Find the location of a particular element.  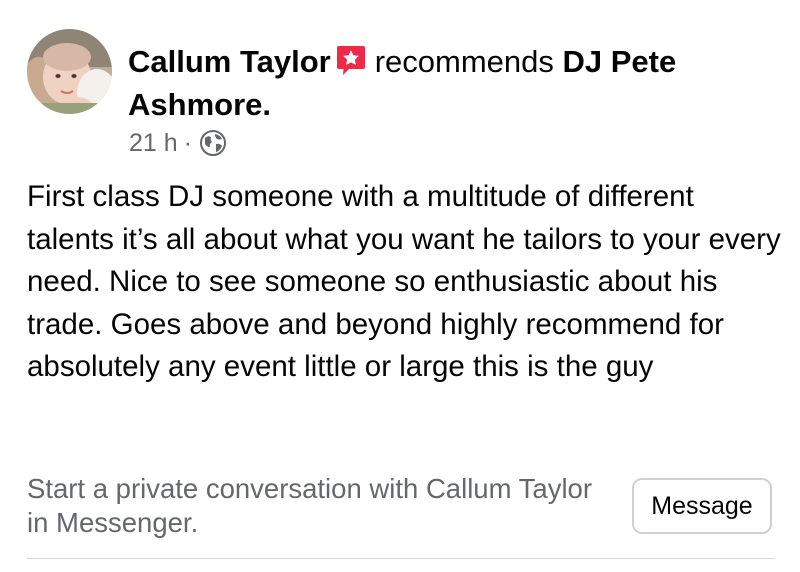

post-meta: 21 h · is located at coordinates (178, 143).